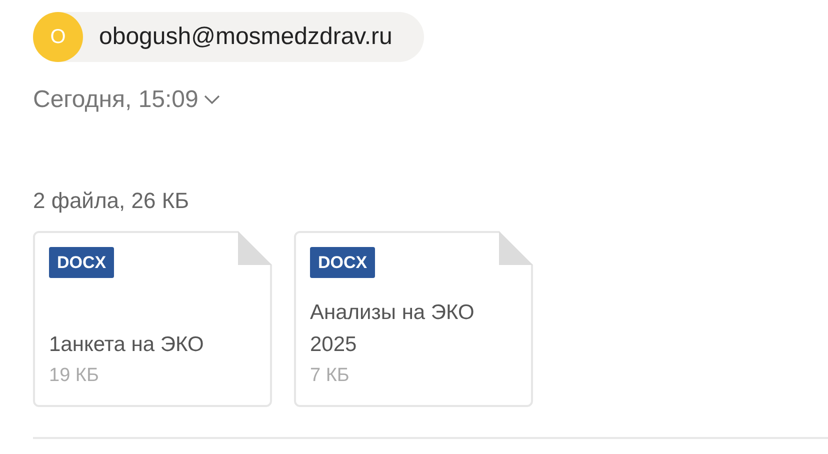 The image size is (828, 454). What do you see at coordinates (74, 376) in the screenshot?
I see `file-size: 19 КБ` at bounding box center [74, 376].